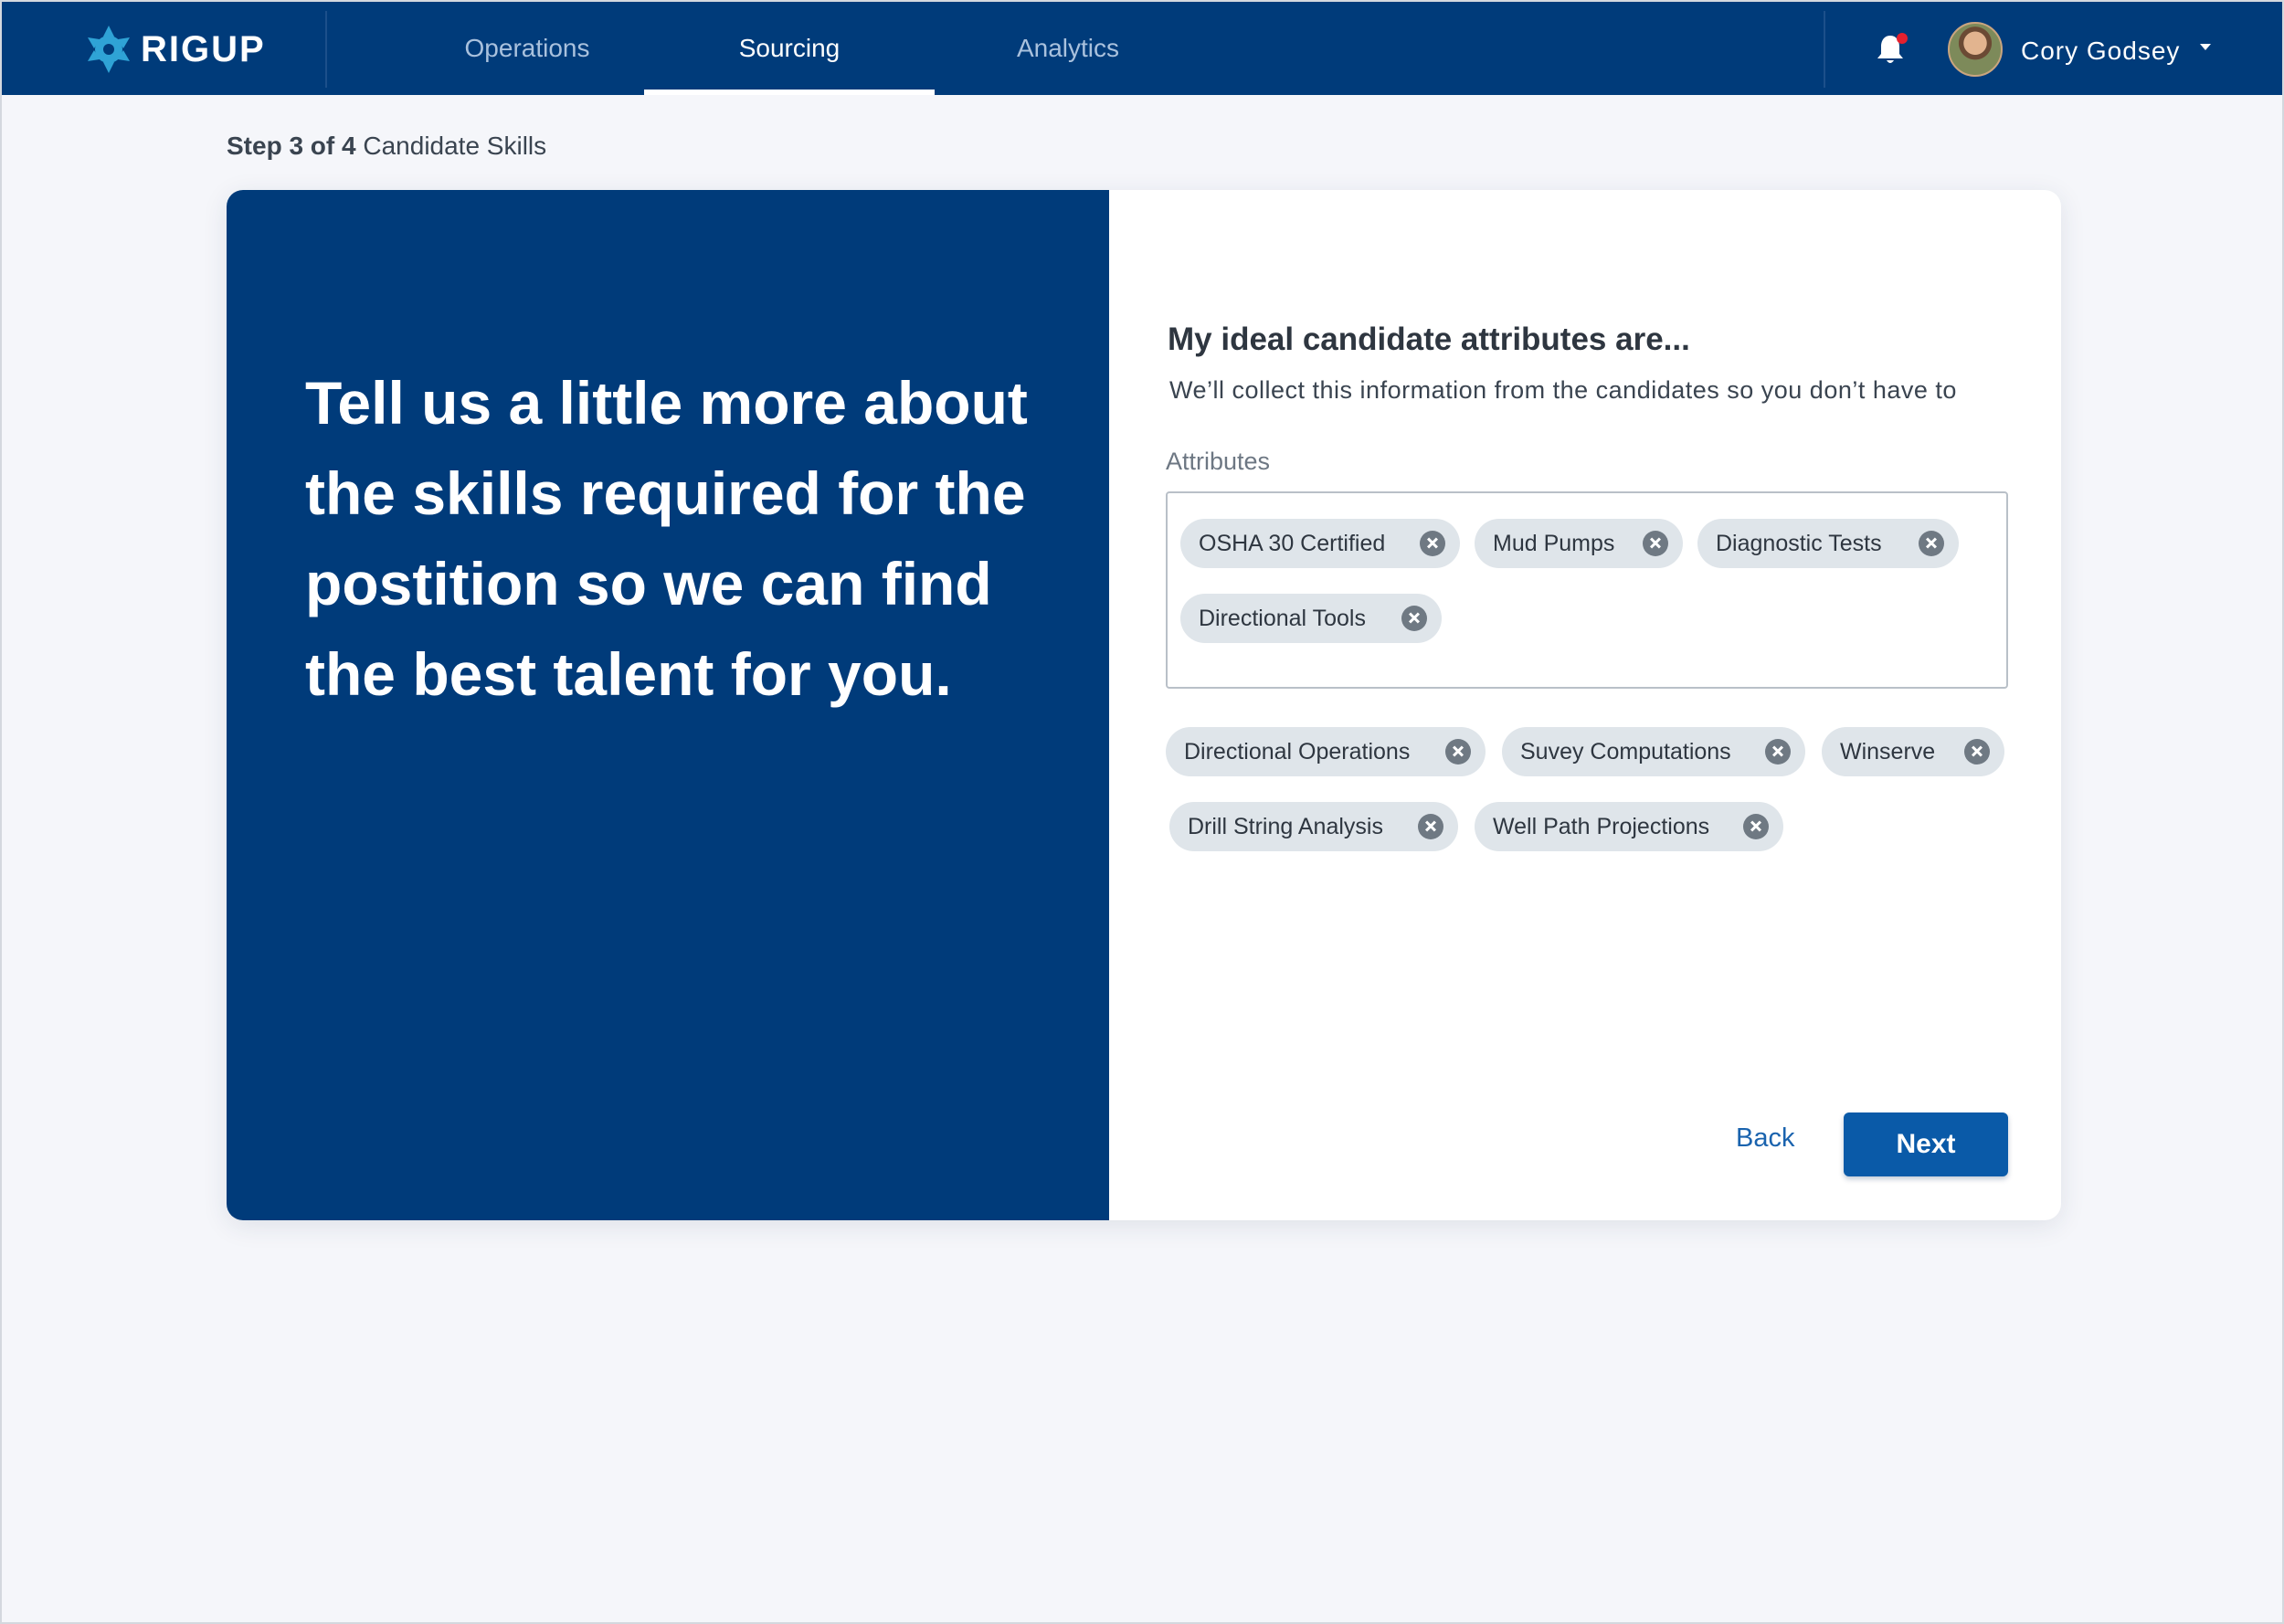  I want to click on suggested-attribute-chip: Drill String Analysis, so click(1313, 826).